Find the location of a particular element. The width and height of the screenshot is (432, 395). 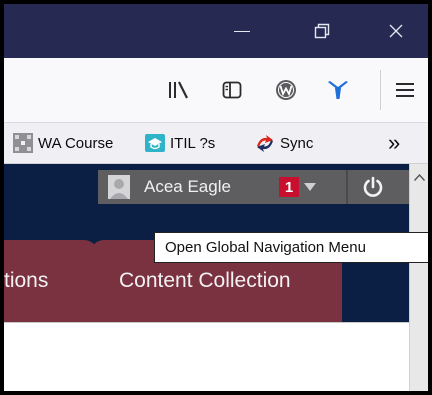

bookmarks-overflow-button: » is located at coordinates (394, 143).